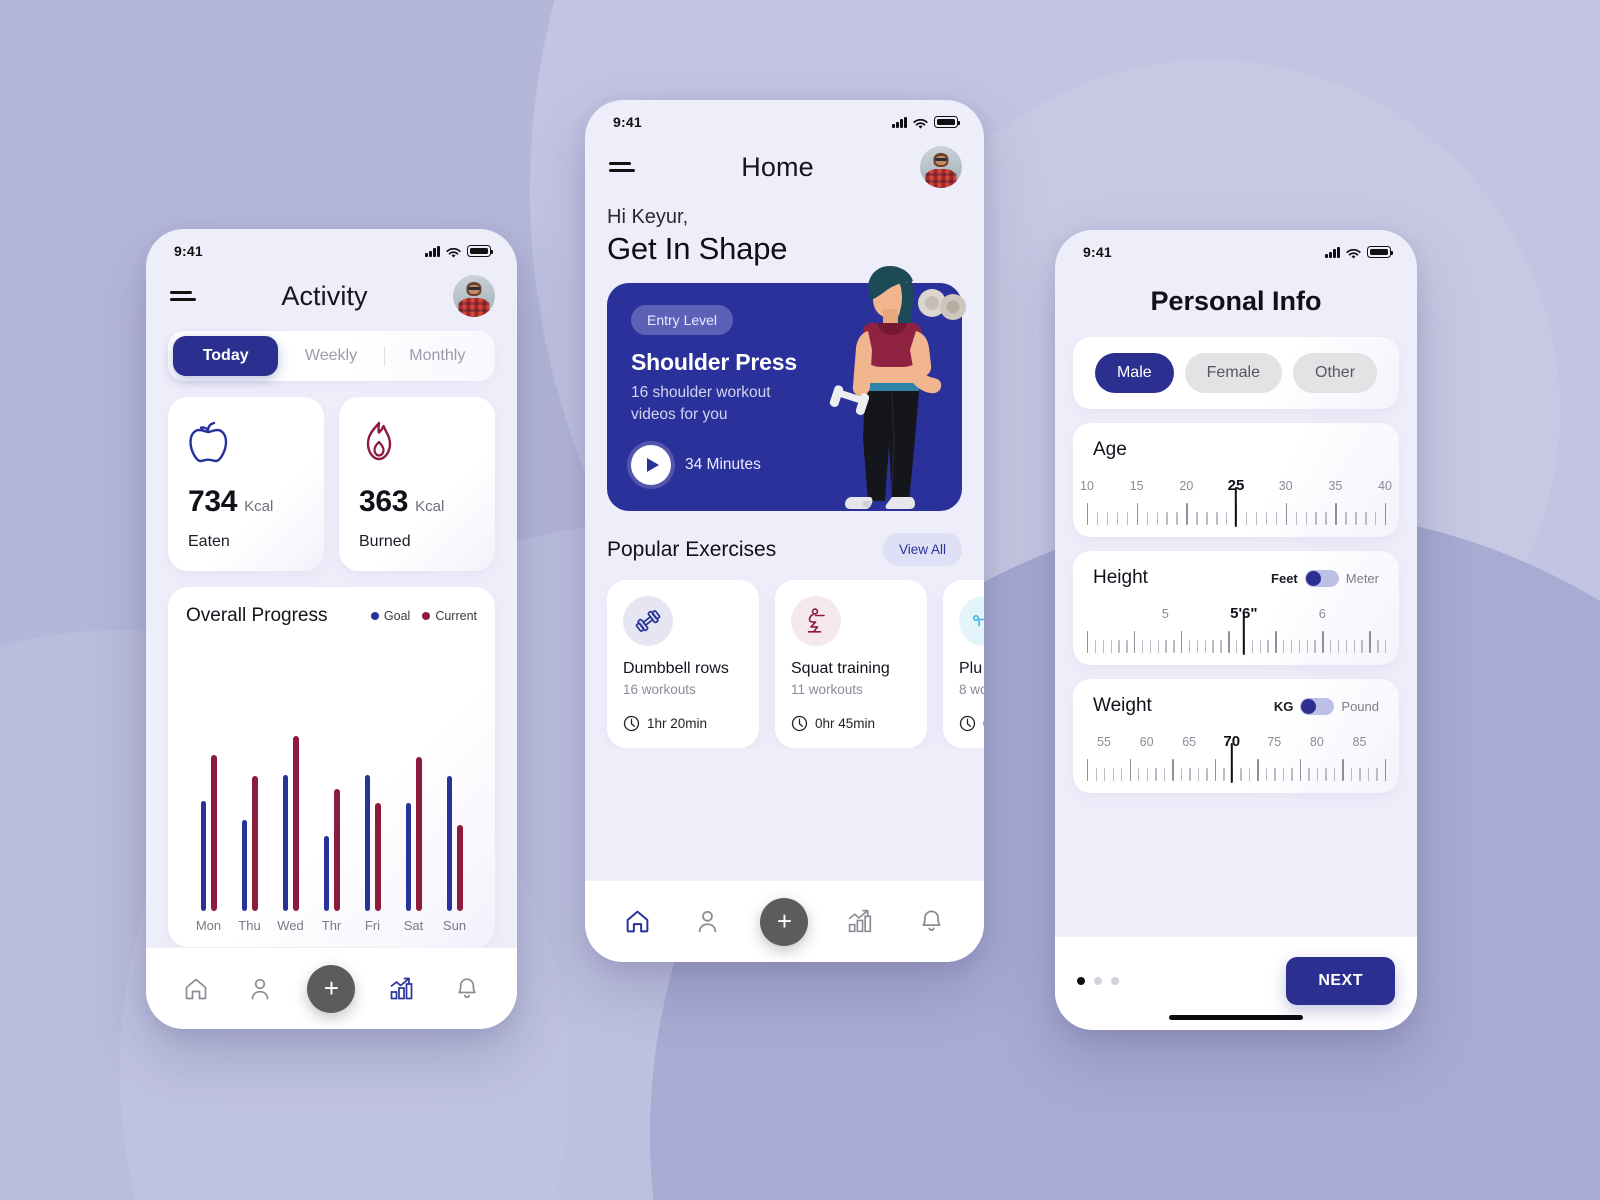 The height and width of the screenshot is (1200, 1600). I want to click on height-unit-toggle: Feet Meter, so click(1325, 578).